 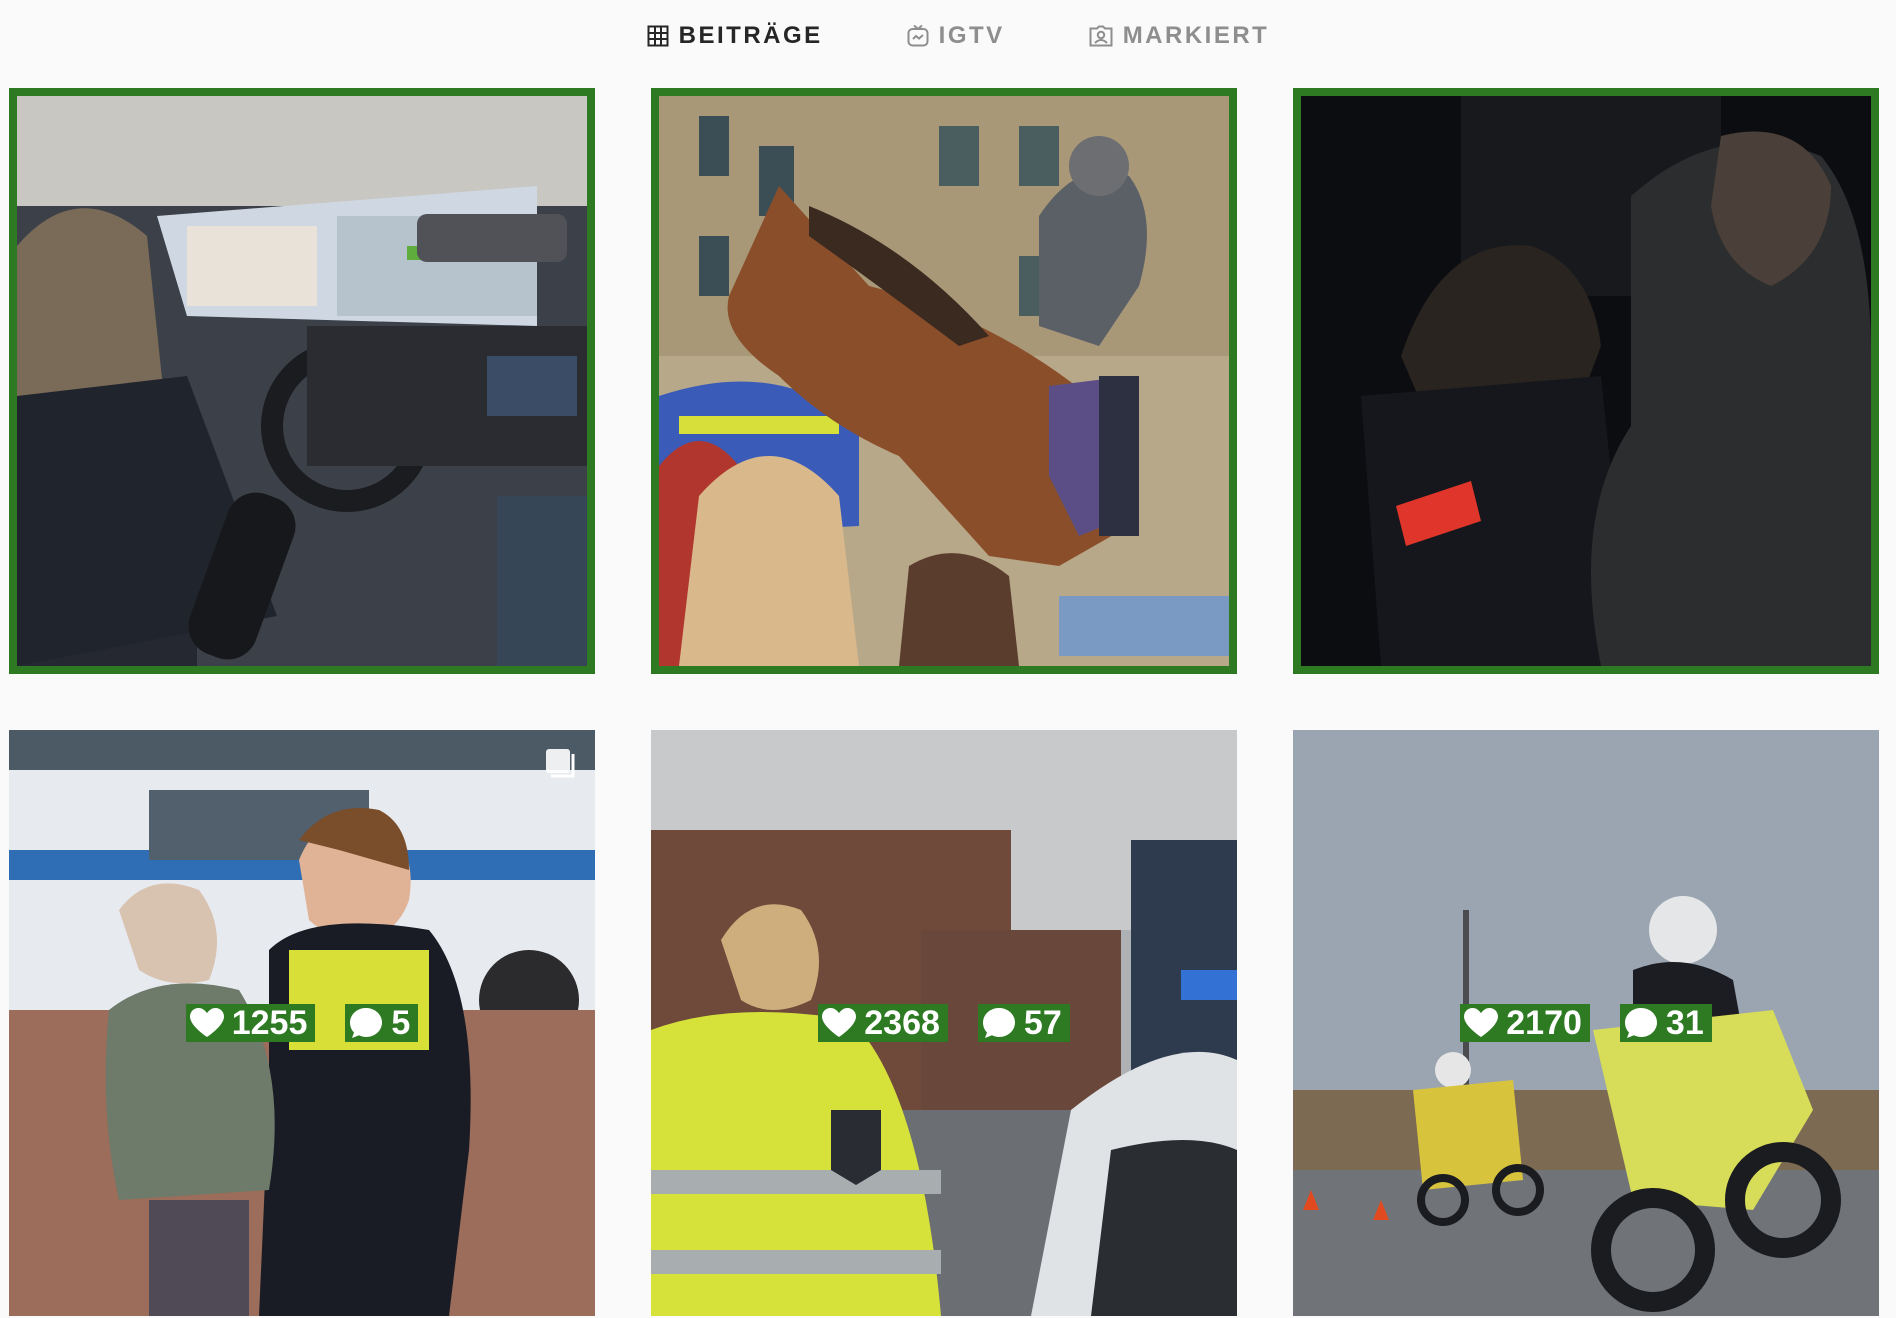 What do you see at coordinates (1196, 35) in the screenshot?
I see `tab-markiert-label: MARKIERT` at bounding box center [1196, 35].